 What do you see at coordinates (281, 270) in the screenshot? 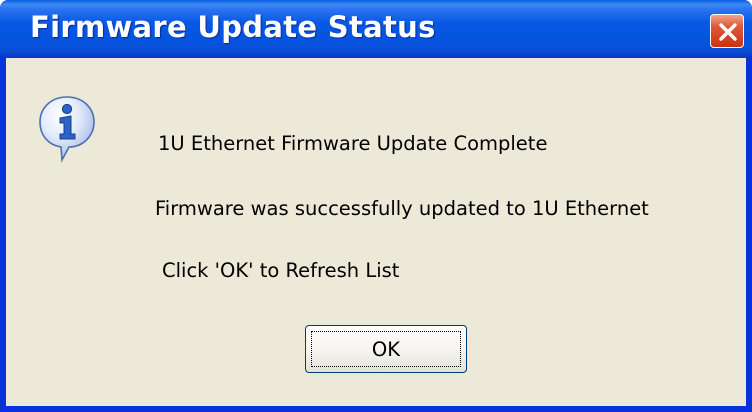
I see `message-instruction: Click 'OK' to Refresh List` at bounding box center [281, 270].